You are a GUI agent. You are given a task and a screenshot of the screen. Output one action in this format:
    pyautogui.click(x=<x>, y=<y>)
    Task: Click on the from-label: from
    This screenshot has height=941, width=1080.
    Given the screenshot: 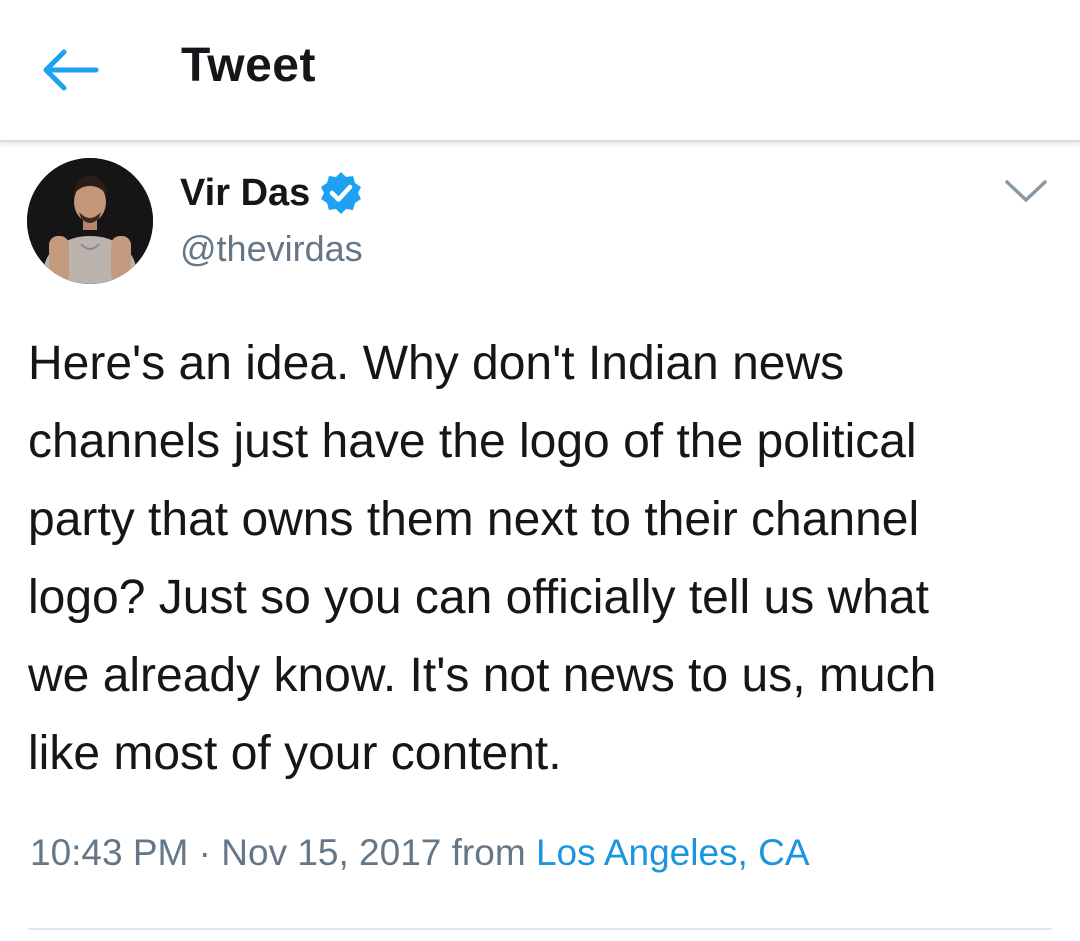 What is the action you would take?
    pyautogui.click(x=488, y=852)
    